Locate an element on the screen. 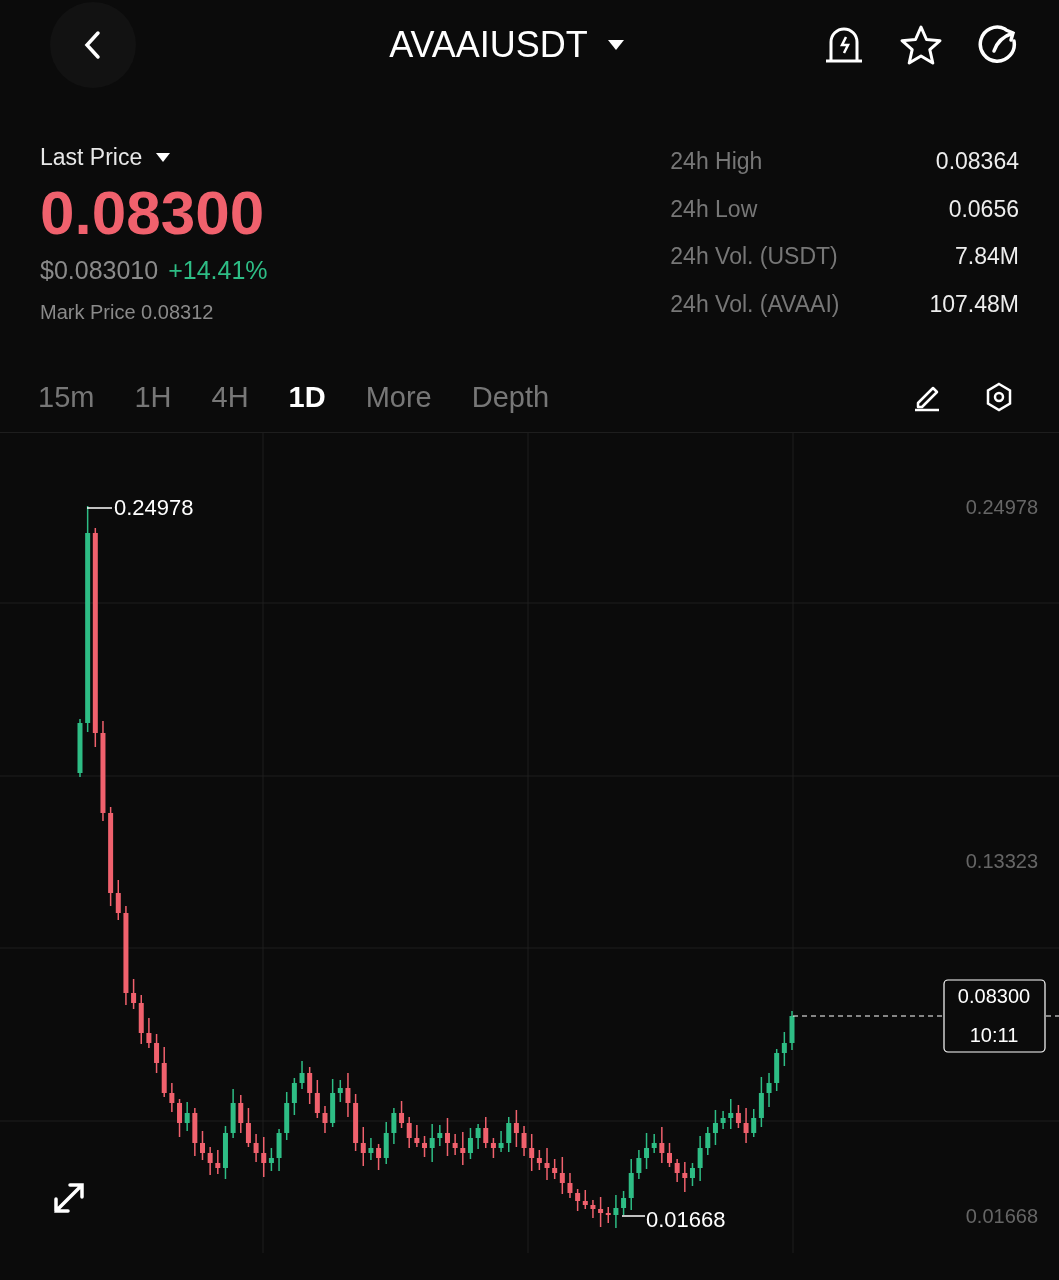  timeframe-tab: 15m is located at coordinates (66, 397).